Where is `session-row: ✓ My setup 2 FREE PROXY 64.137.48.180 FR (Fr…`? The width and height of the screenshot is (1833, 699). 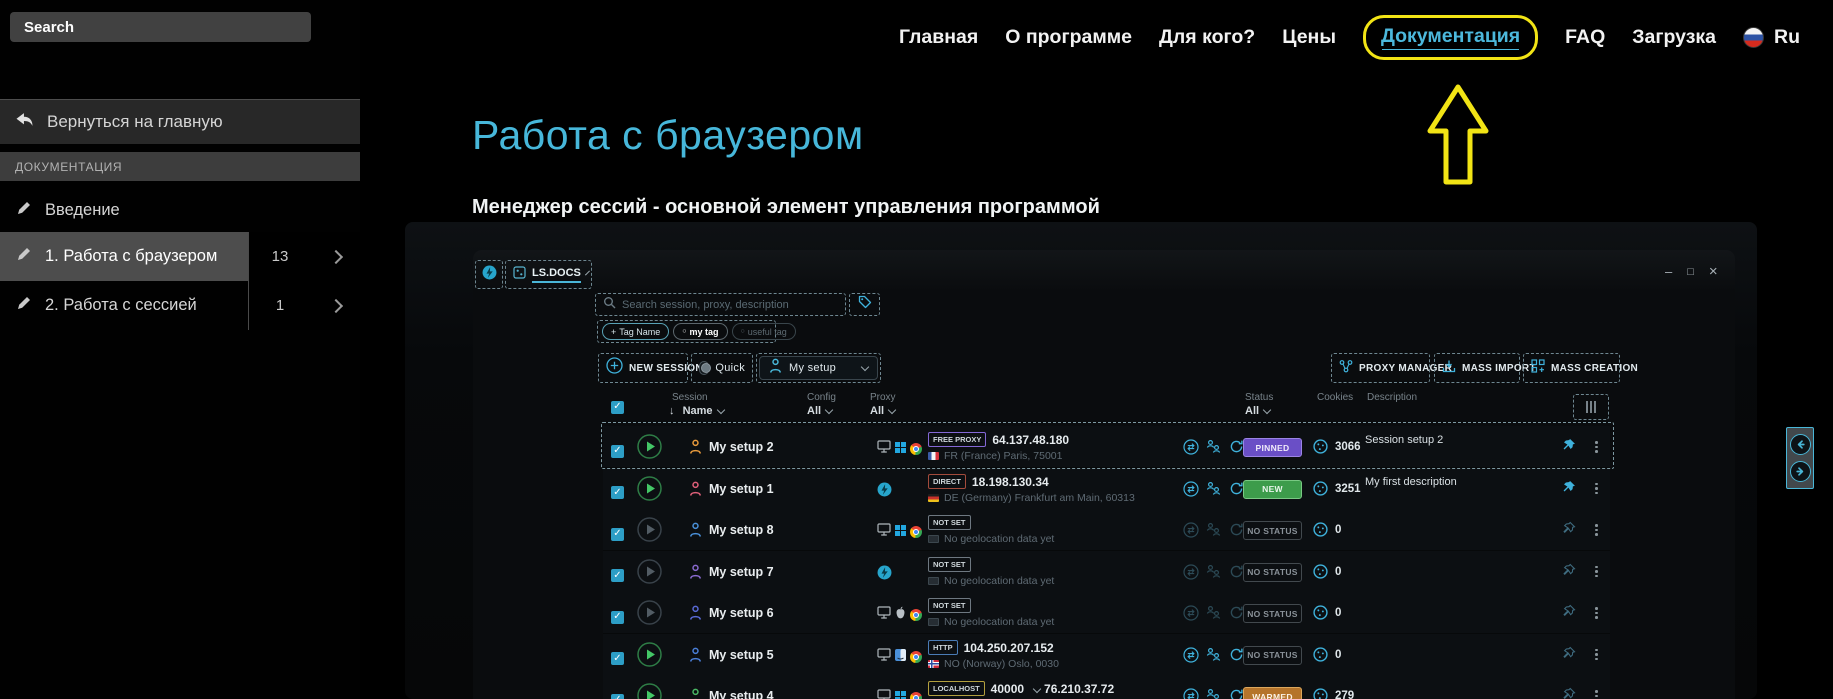
session-row: ✓ My setup 2 FREE PROXY 64.137.48.180 FR (Fr… is located at coordinates (1106, 447).